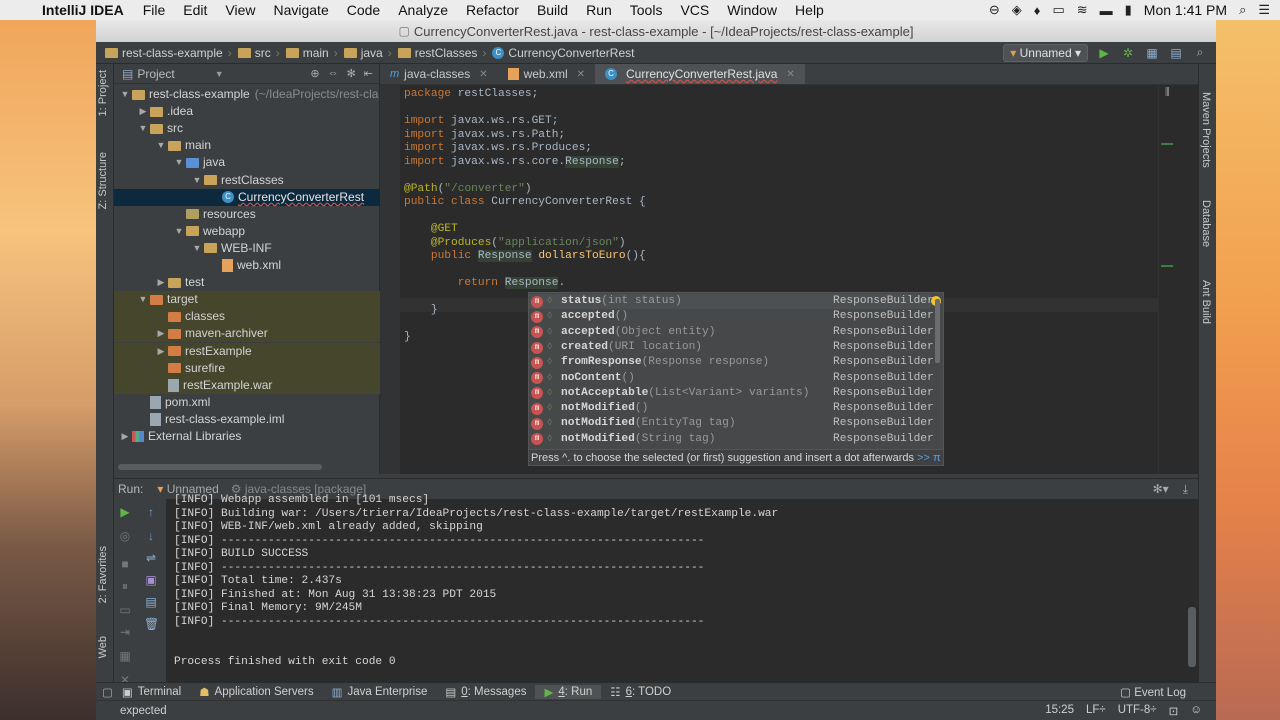 The height and width of the screenshot is (720, 1280). Describe the element at coordinates (104, 692) in the screenshot. I see `toggle-tool-windows-icon: ▢` at that location.